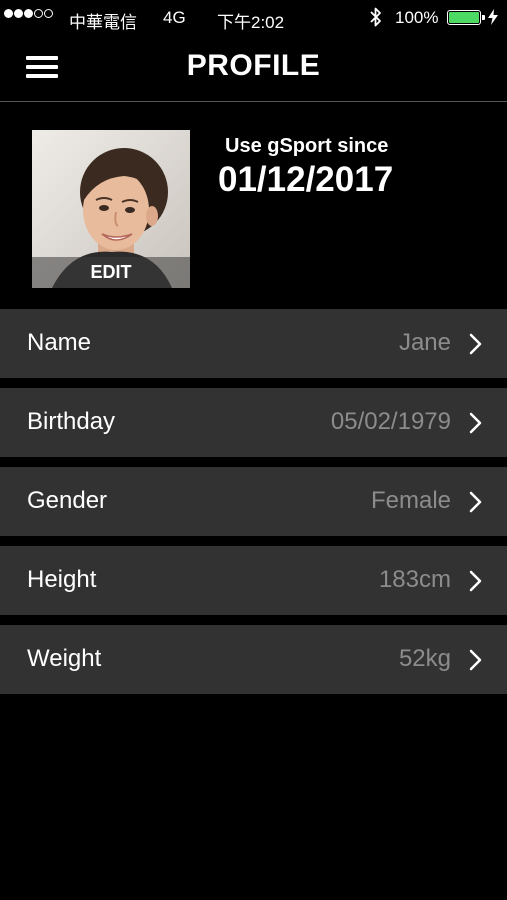 Image resolution: width=507 pixels, height=900 pixels. I want to click on page-title: PROFILE, so click(253, 65).